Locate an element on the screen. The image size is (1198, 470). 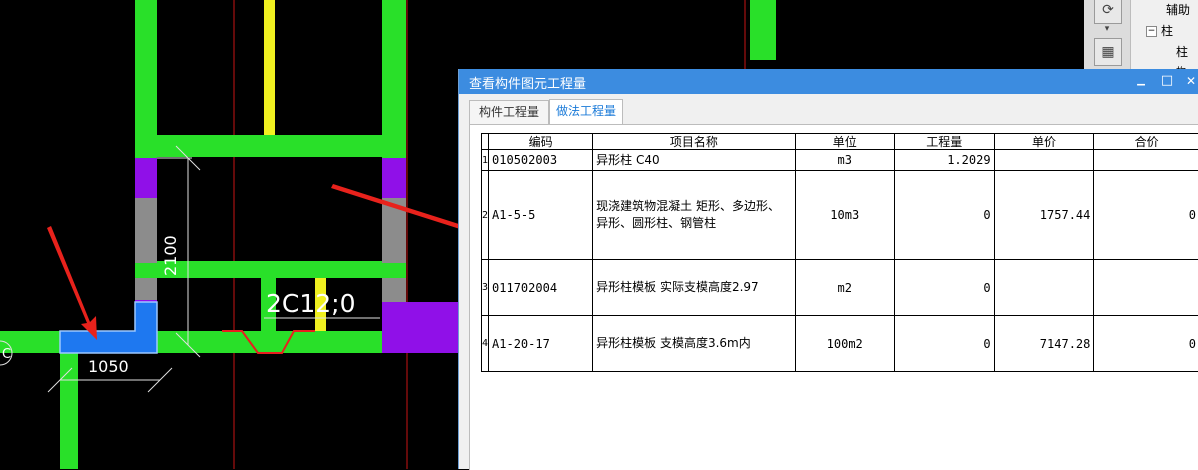
dimension-horizontal-label: 1050 is located at coordinates (108, 366).